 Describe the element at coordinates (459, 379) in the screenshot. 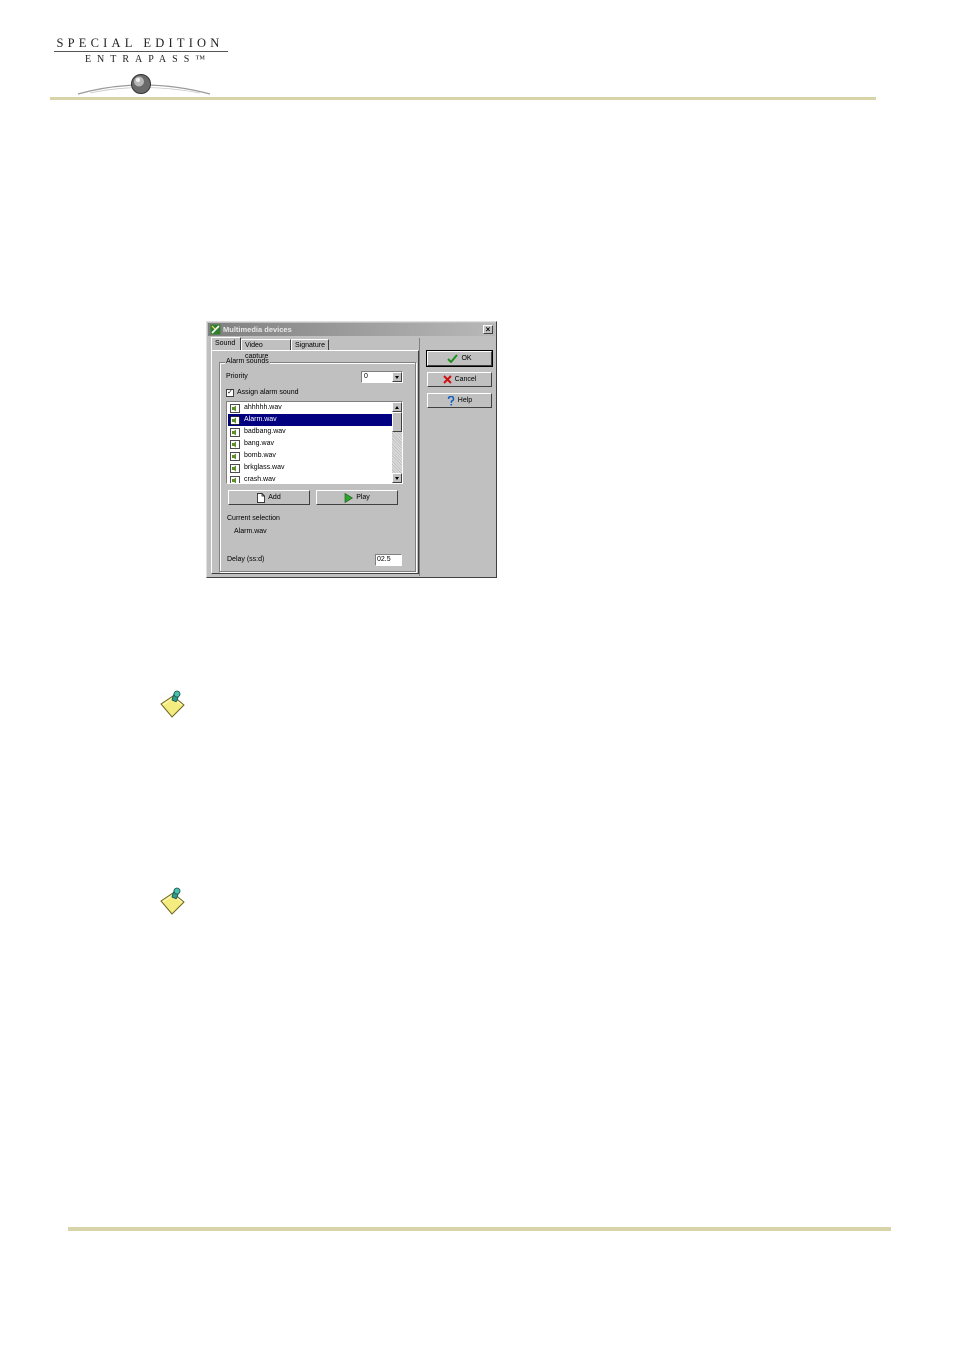

I see `cancel-button: Cancel` at that location.